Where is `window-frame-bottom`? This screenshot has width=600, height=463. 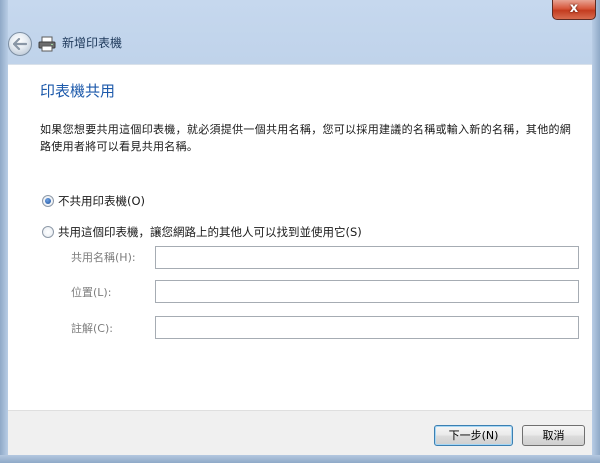 window-frame-bottom is located at coordinates (300, 459).